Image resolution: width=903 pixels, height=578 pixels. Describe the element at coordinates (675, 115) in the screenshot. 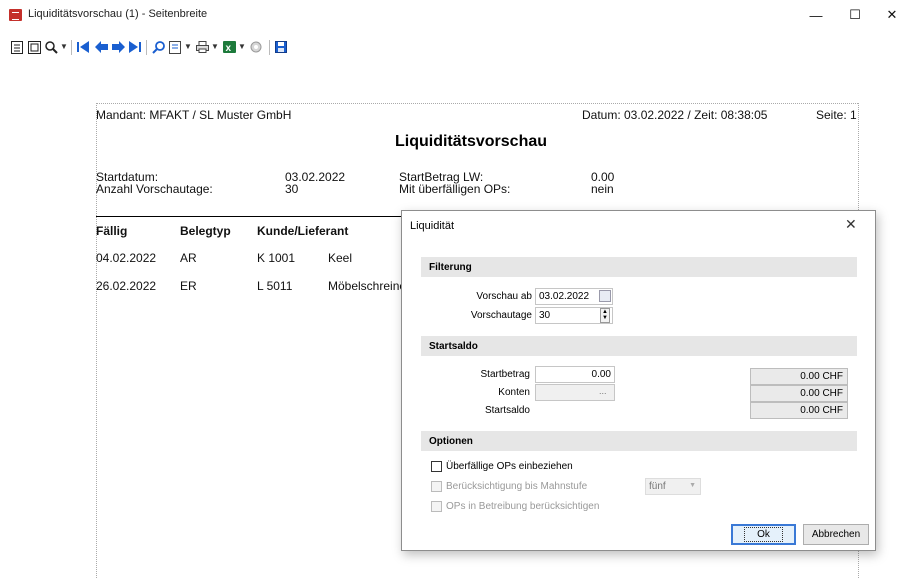

I see `report-datetime: Datum: 03.02.2022 / Zeit: 08:38:05` at that location.